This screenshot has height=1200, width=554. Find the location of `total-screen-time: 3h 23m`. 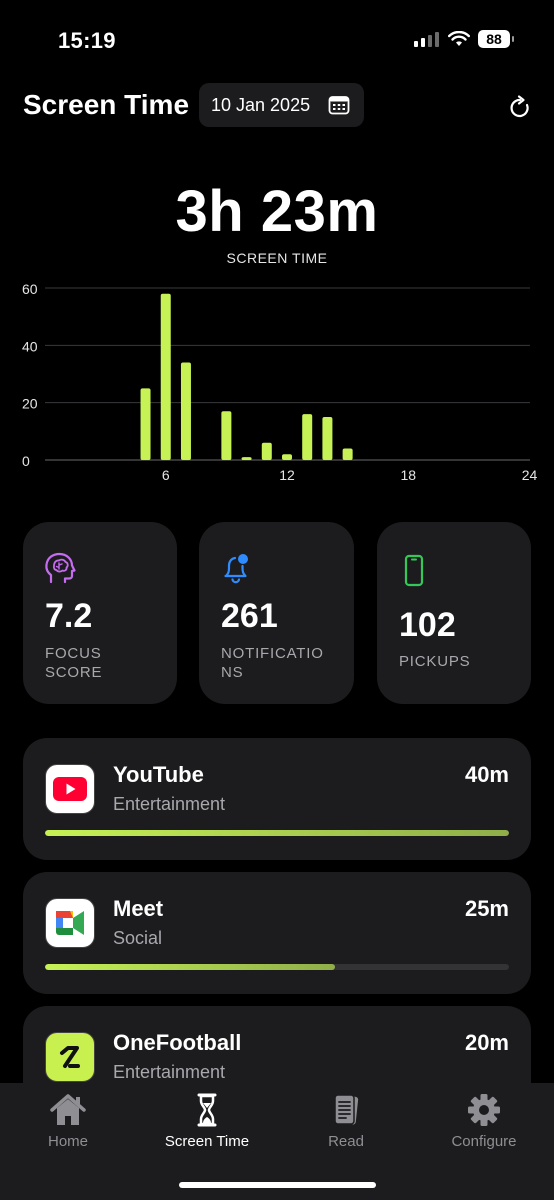

total-screen-time: 3h 23m is located at coordinates (277, 211).